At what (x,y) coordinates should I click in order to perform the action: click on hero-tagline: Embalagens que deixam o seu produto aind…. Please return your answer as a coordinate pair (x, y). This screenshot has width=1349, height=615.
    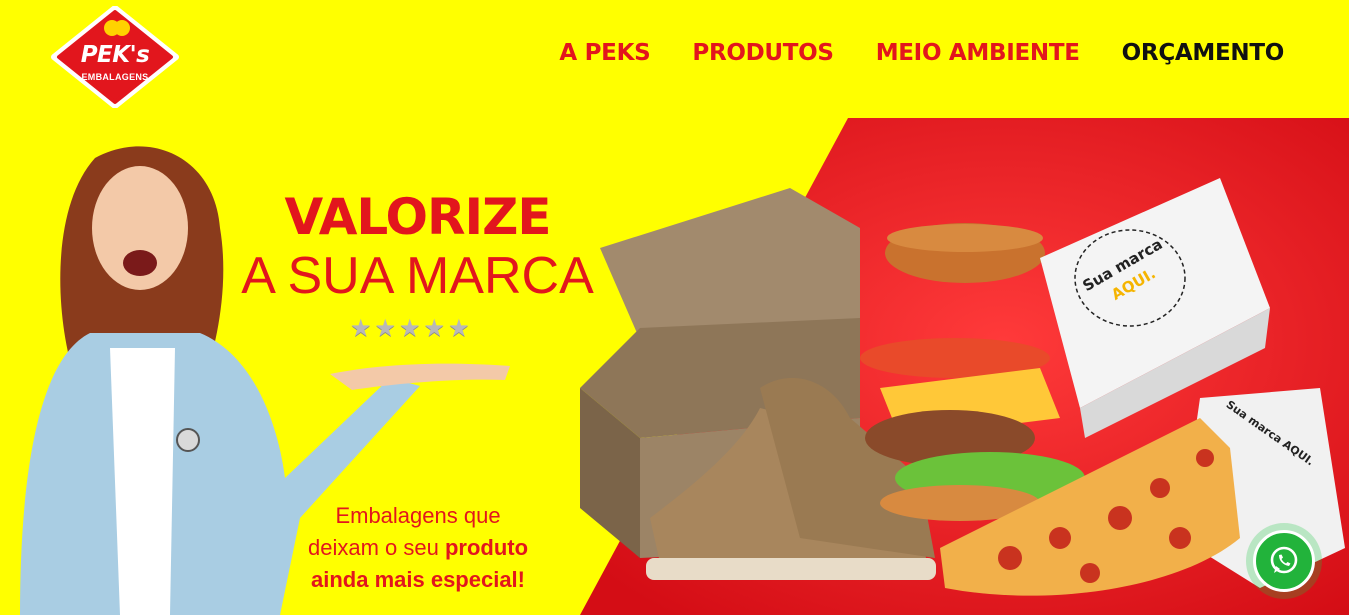
    Looking at the image, I should click on (418, 548).